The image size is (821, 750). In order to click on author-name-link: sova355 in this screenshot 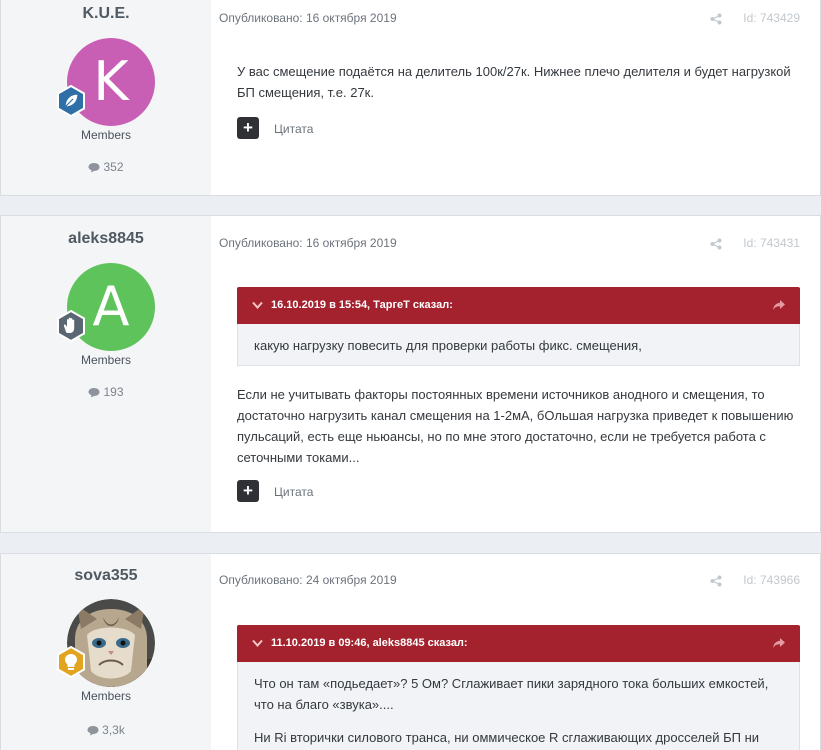, I will do `click(106, 576)`.